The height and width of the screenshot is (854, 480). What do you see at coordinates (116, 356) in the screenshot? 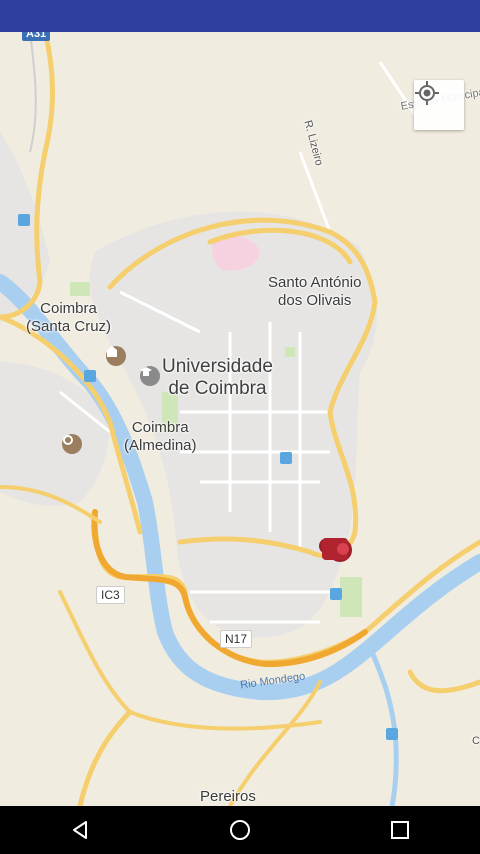
I see `landmark-icon` at bounding box center [116, 356].